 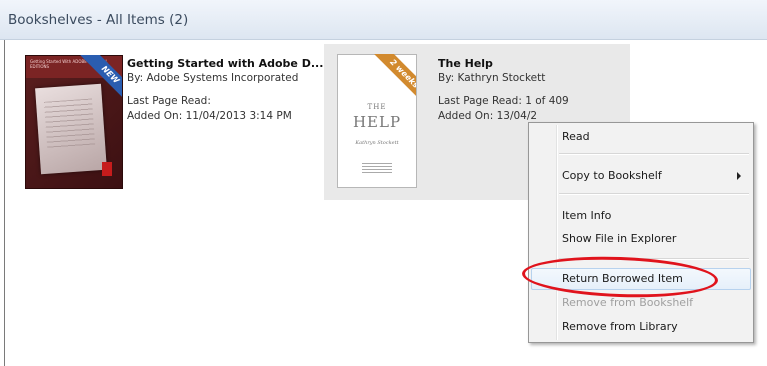 What do you see at coordinates (641, 239) in the screenshot?
I see `menu-item-show-file-in-explorer: Show File in Explorer` at bounding box center [641, 239].